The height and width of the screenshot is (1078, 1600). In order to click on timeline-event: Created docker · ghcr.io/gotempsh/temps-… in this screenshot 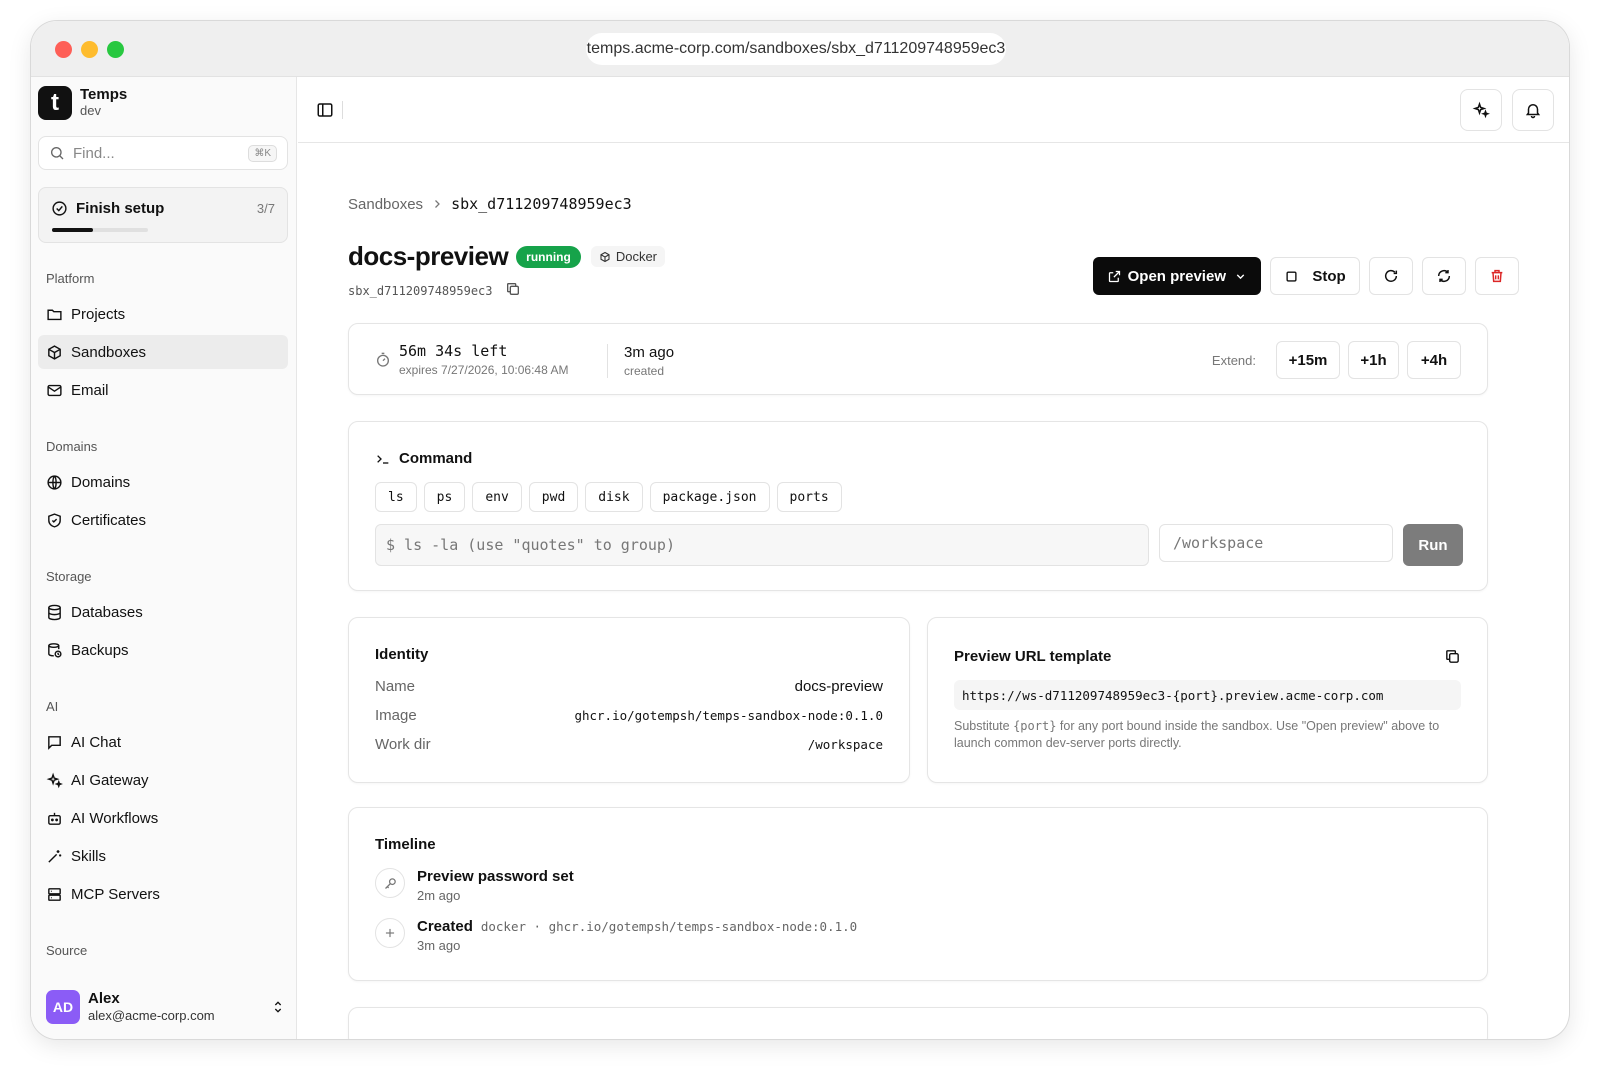, I will do `click(616, 935)`.